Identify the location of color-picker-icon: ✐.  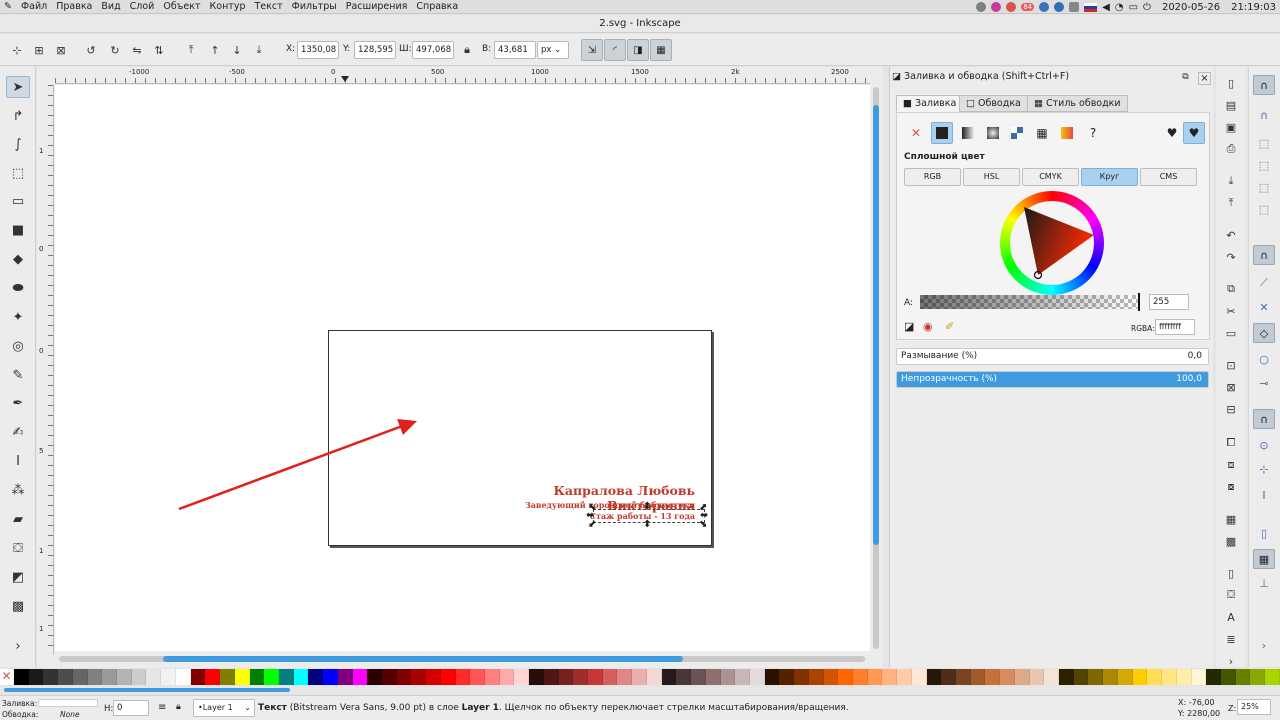
(949, 326).